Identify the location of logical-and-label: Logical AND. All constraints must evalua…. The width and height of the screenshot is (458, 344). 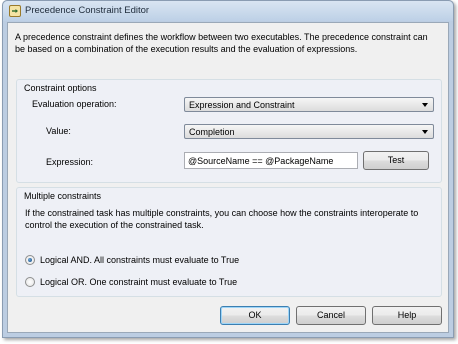
(139, 260).